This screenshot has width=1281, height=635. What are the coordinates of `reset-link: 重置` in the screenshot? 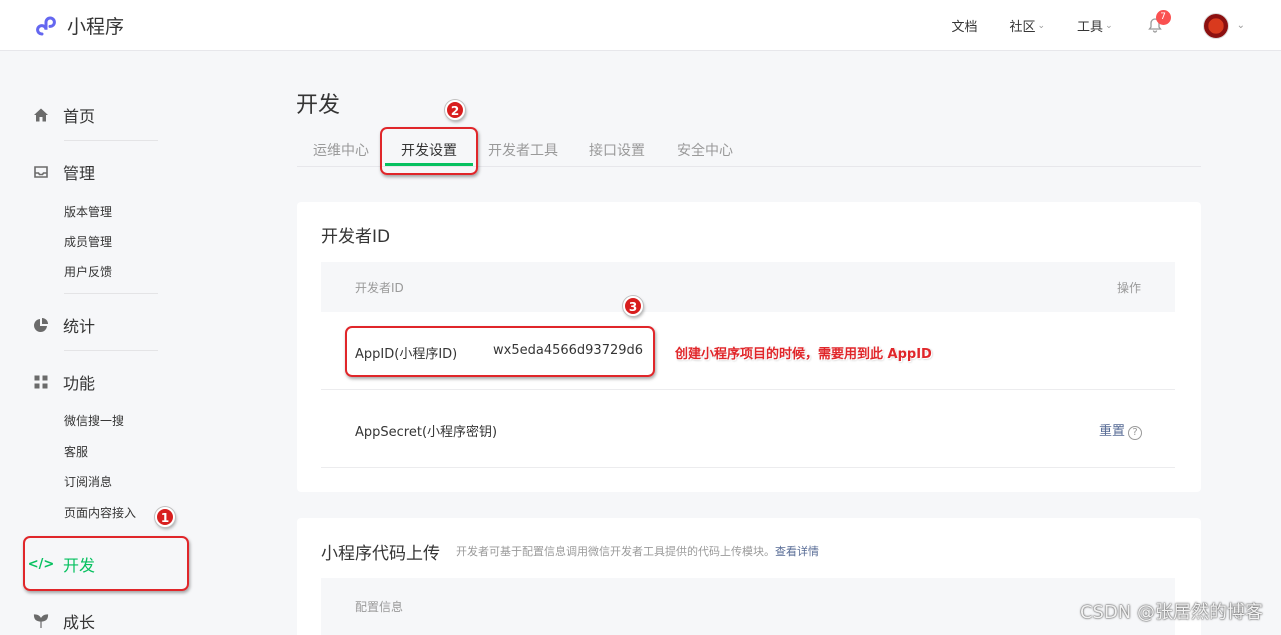 It's located at (1112, 431).